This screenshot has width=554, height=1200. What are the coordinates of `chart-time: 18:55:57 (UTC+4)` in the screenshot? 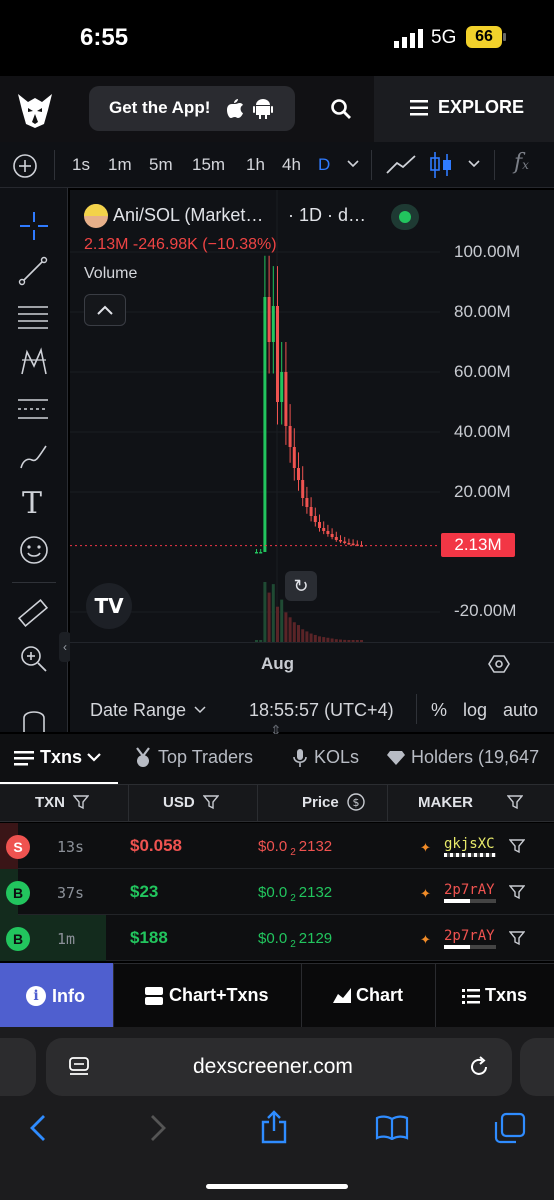 It's located at (321, 710).